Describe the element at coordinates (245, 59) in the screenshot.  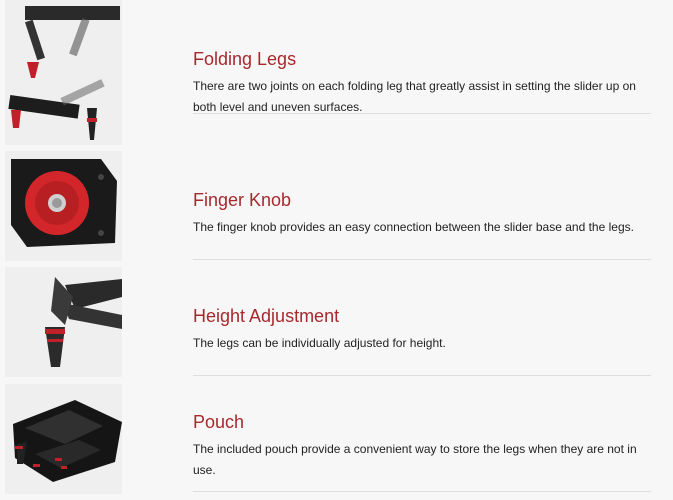
I see `feature-title: Folding Legs` at that location.